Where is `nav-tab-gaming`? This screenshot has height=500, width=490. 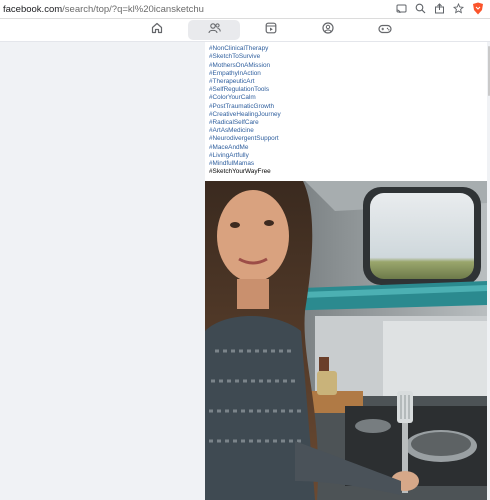
nav-tab-gaming is located at coordinates (385, 30).